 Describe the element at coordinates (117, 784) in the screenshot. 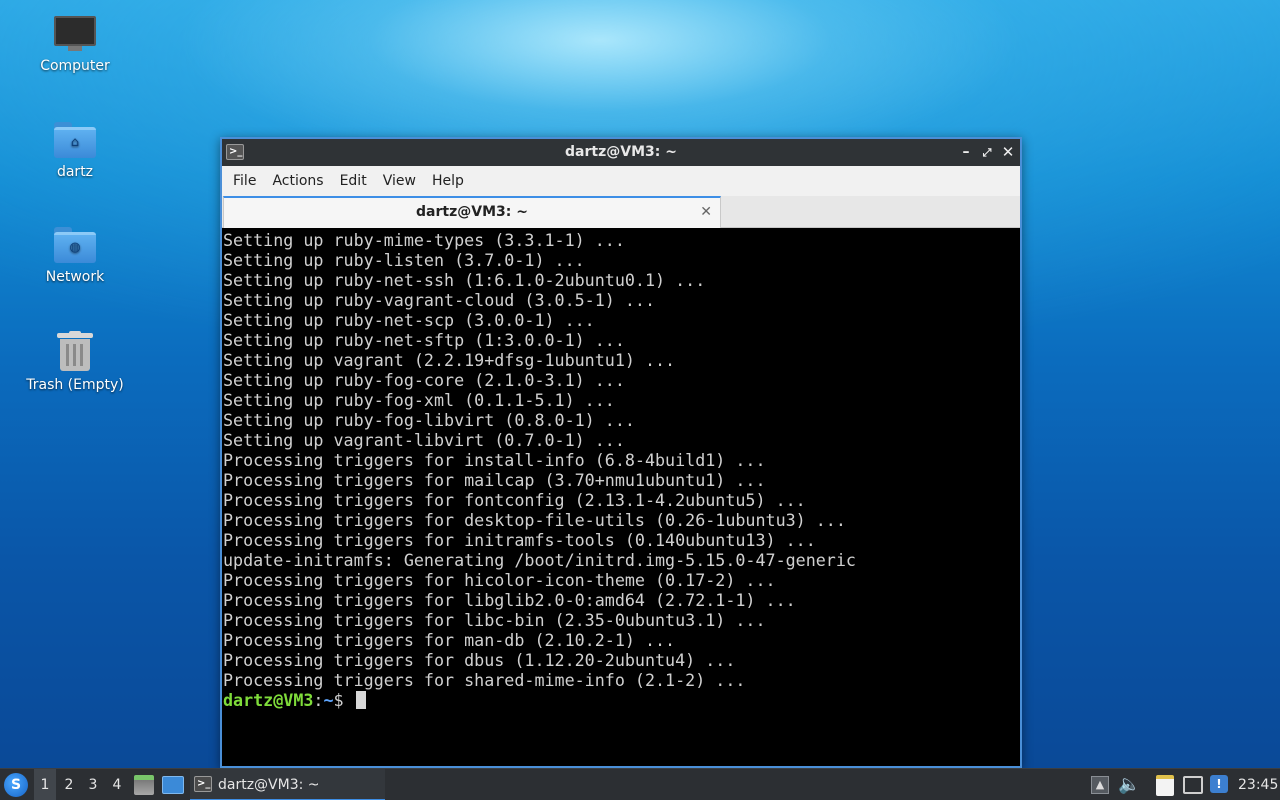

I see `workspace-4: 4` at that location.